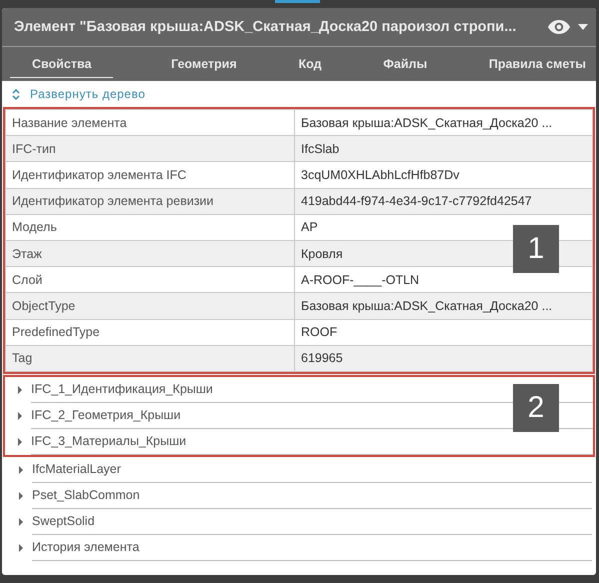 This screenshot has width=599, height=583. Describe the element at coordinates (62, 64) in the screenshot. I see `tab: Свойства` at that location.